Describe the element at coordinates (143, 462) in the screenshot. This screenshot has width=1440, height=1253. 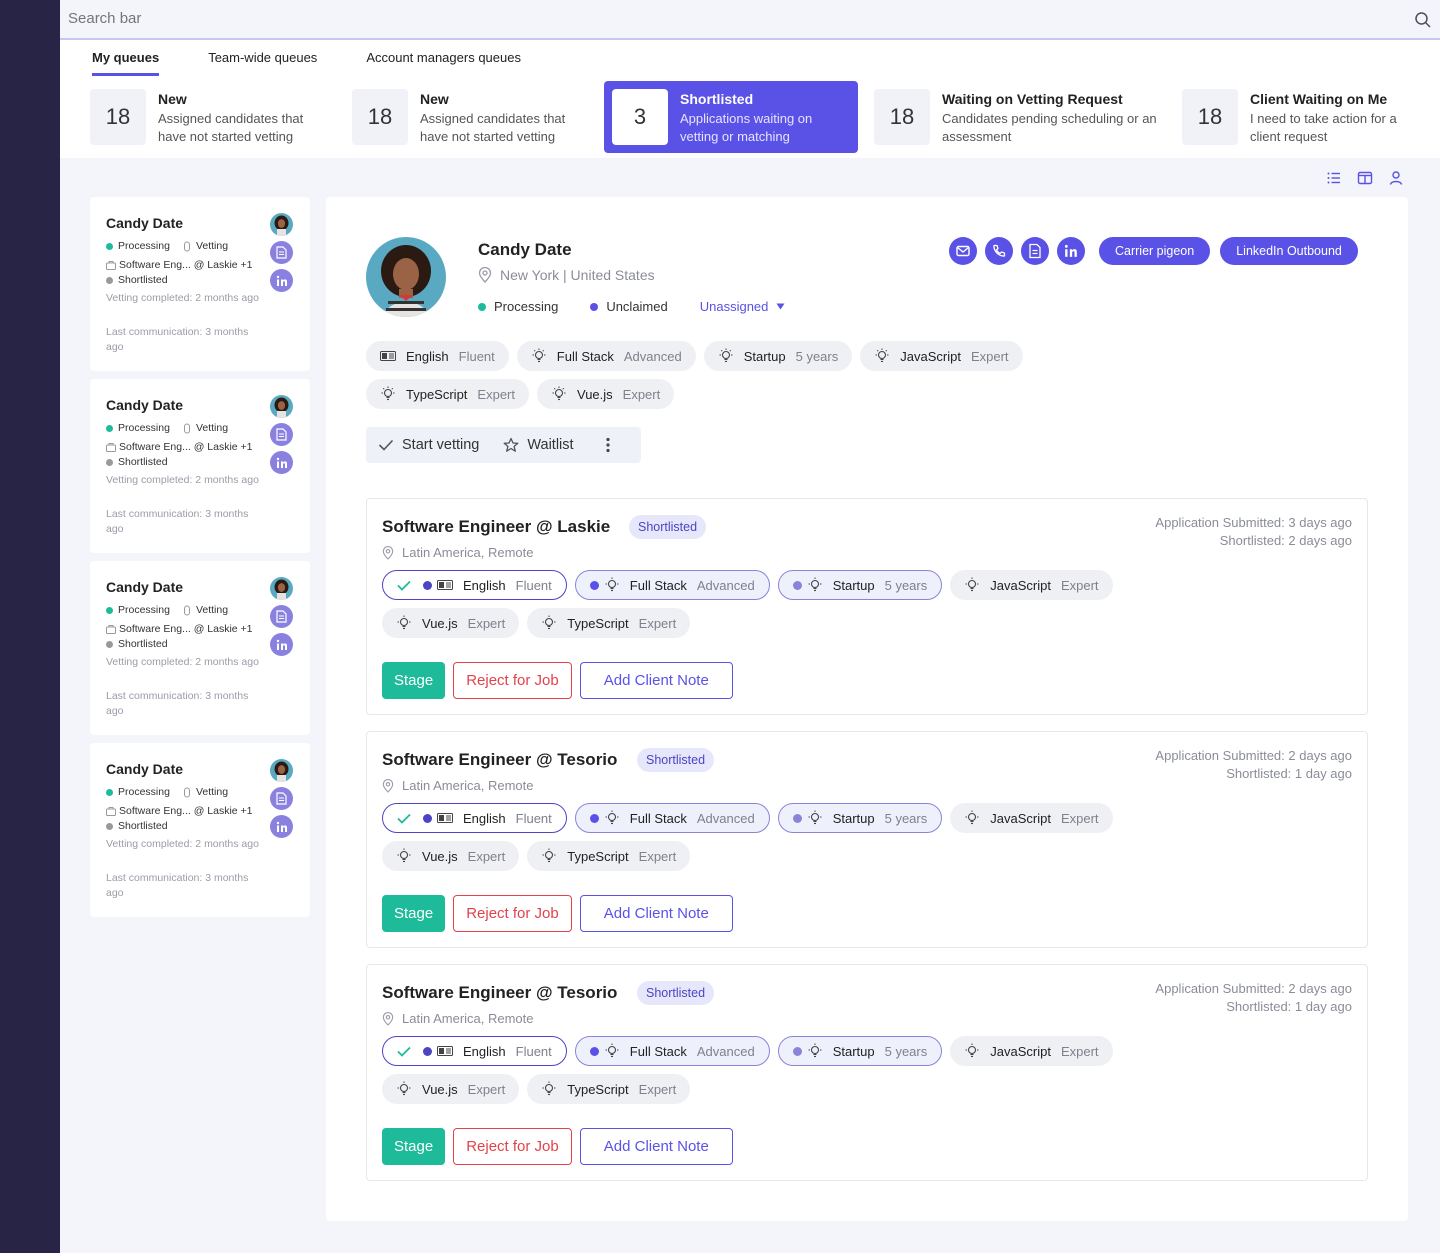
I see `candidate-list-status: Shortlisted` at that location.